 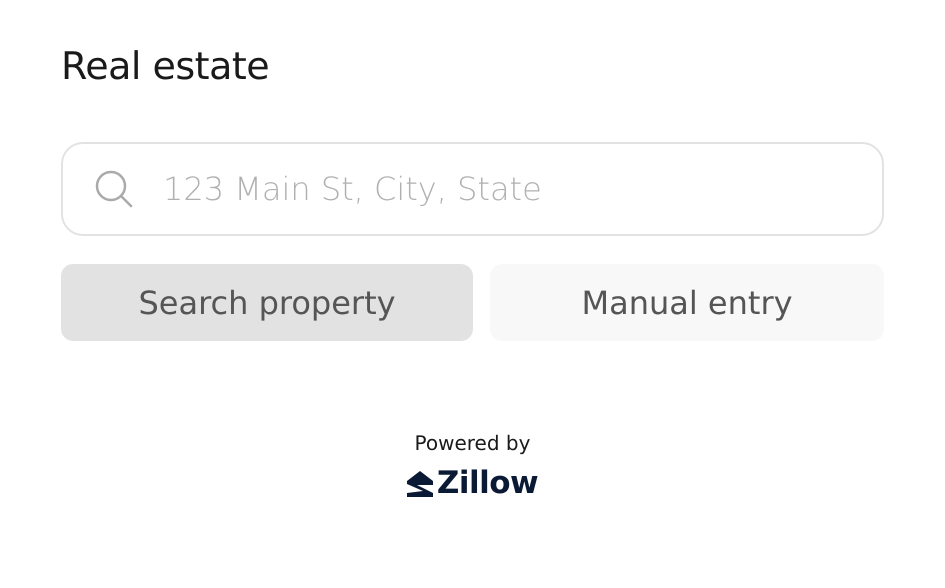 I want to click on address-search-field: 123 Main St, City, State, so click(x=472, y=189).